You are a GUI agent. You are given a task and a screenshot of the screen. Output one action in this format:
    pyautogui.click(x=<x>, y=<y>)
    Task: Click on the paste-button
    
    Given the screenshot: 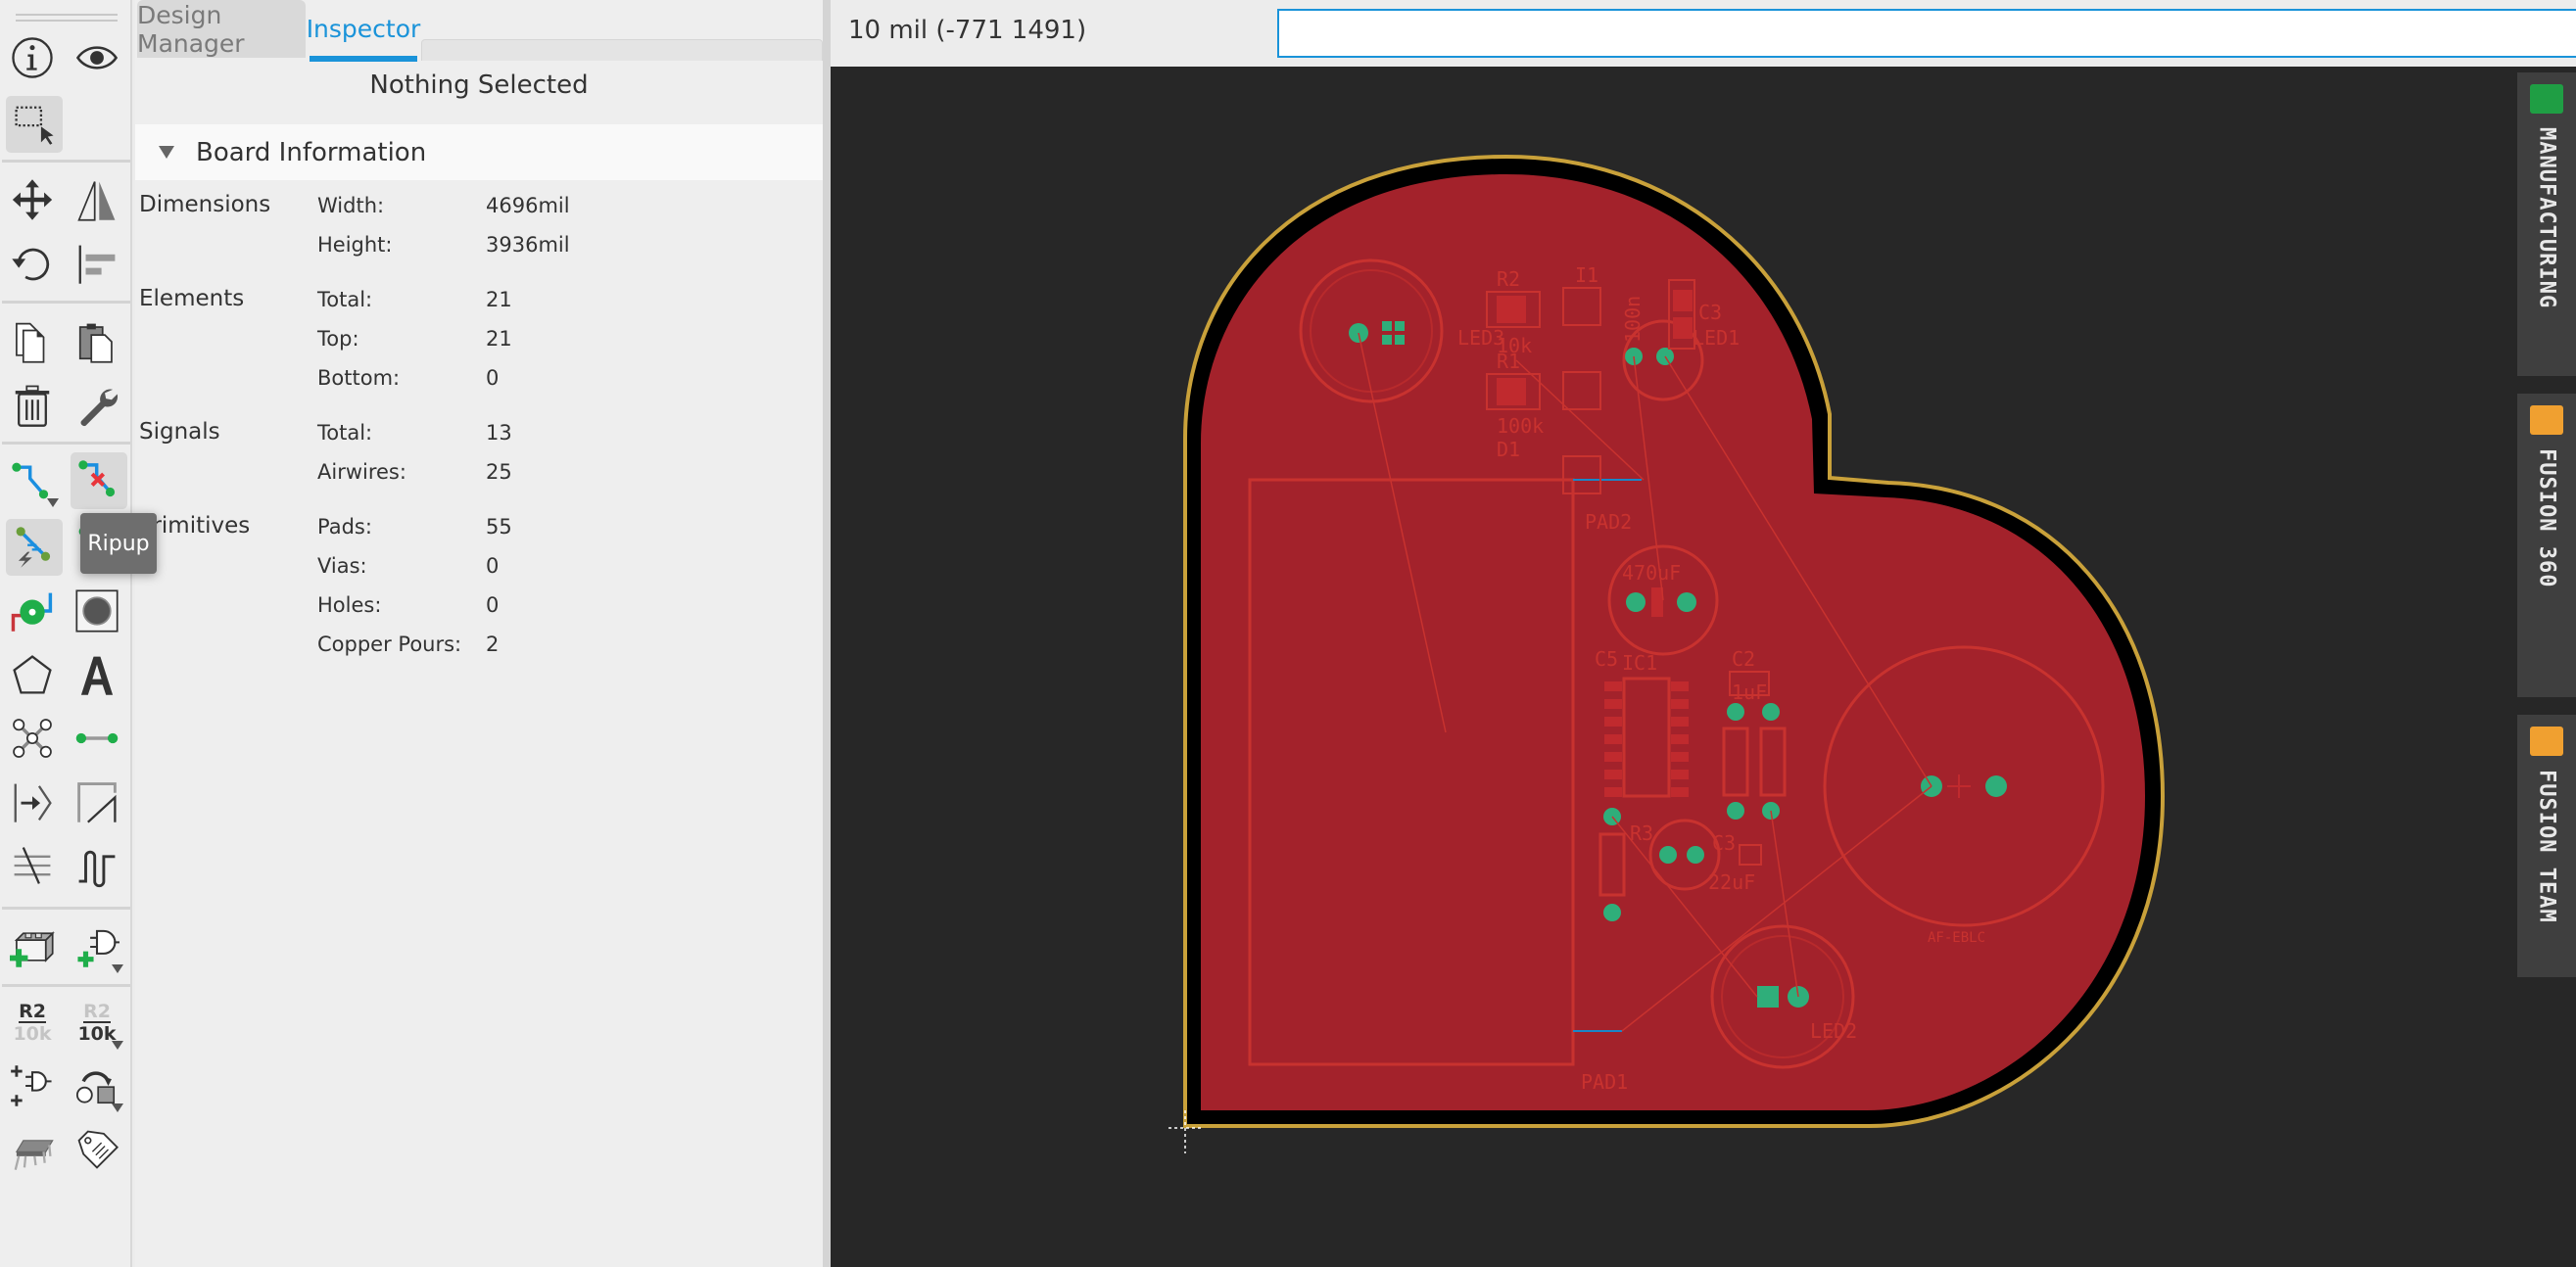 What is the action you would take?
    pyautogui.click(x=97, y=341)
    